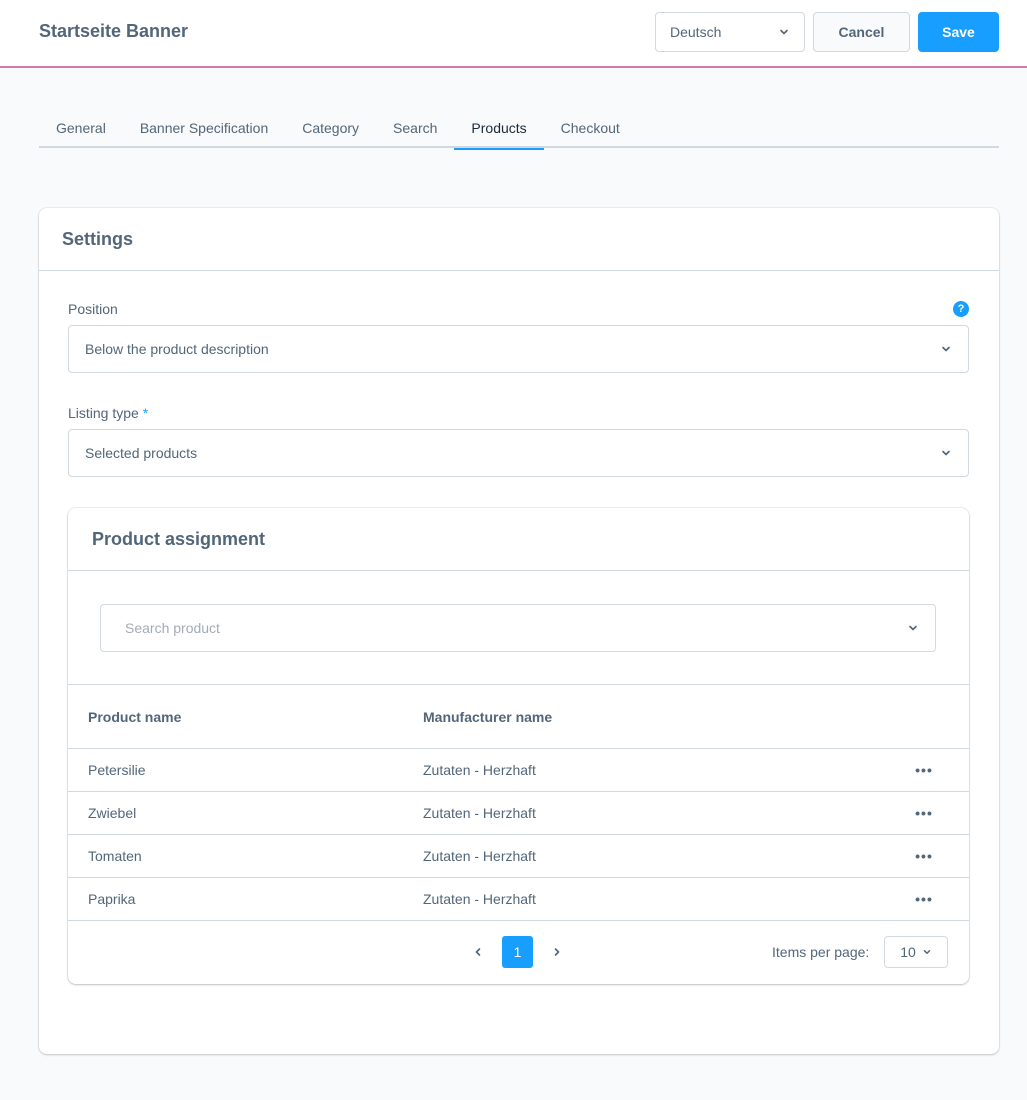 This screenshot has width=1027, height=1100. Describe the element at coordinates (519, 239) in the screenshot. I see `settings-card-header: Settings` at that location.